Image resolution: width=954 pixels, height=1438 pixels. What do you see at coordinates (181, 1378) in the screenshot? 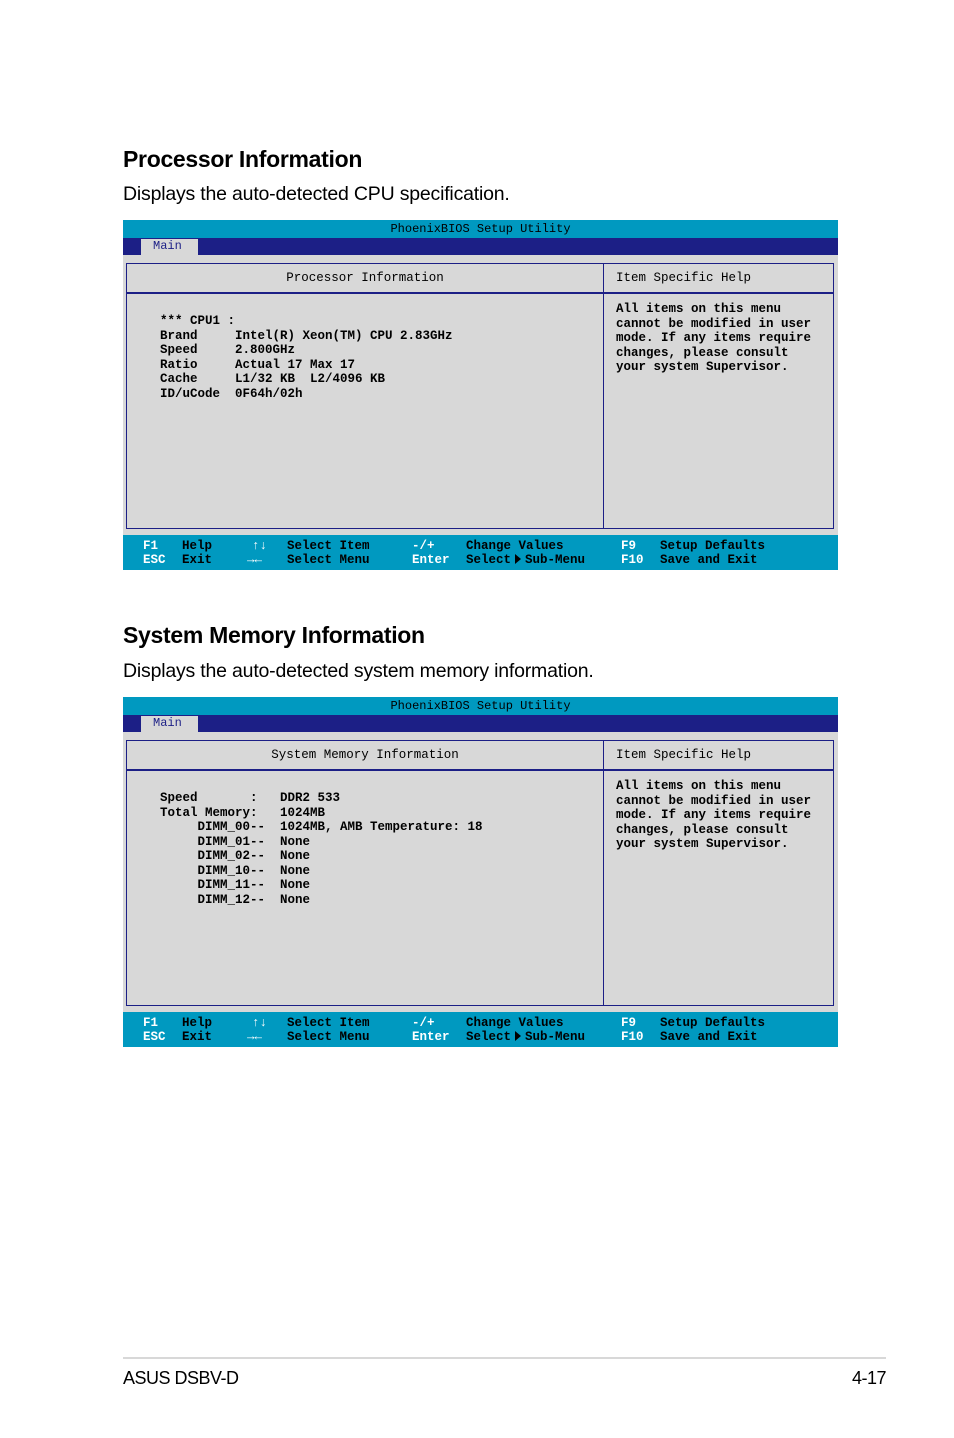
I see `product-name: ASUS DSBV-D` at bounding box center [181, 1378].